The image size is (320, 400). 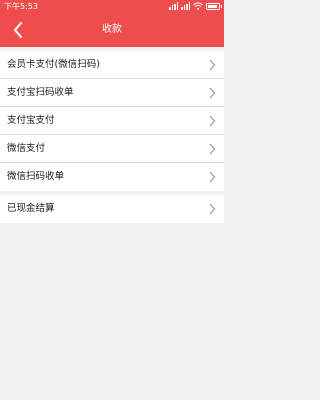 I want to click on wifi-icon, so click(x=198, y=6).